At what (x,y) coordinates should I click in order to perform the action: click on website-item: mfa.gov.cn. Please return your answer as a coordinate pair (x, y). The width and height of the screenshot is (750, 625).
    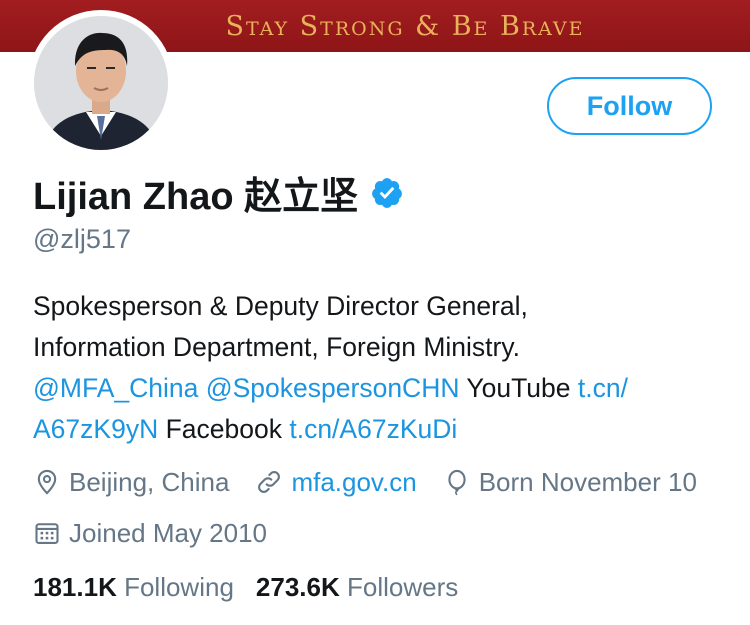
    Looking at the image, I should click on (336, 482).